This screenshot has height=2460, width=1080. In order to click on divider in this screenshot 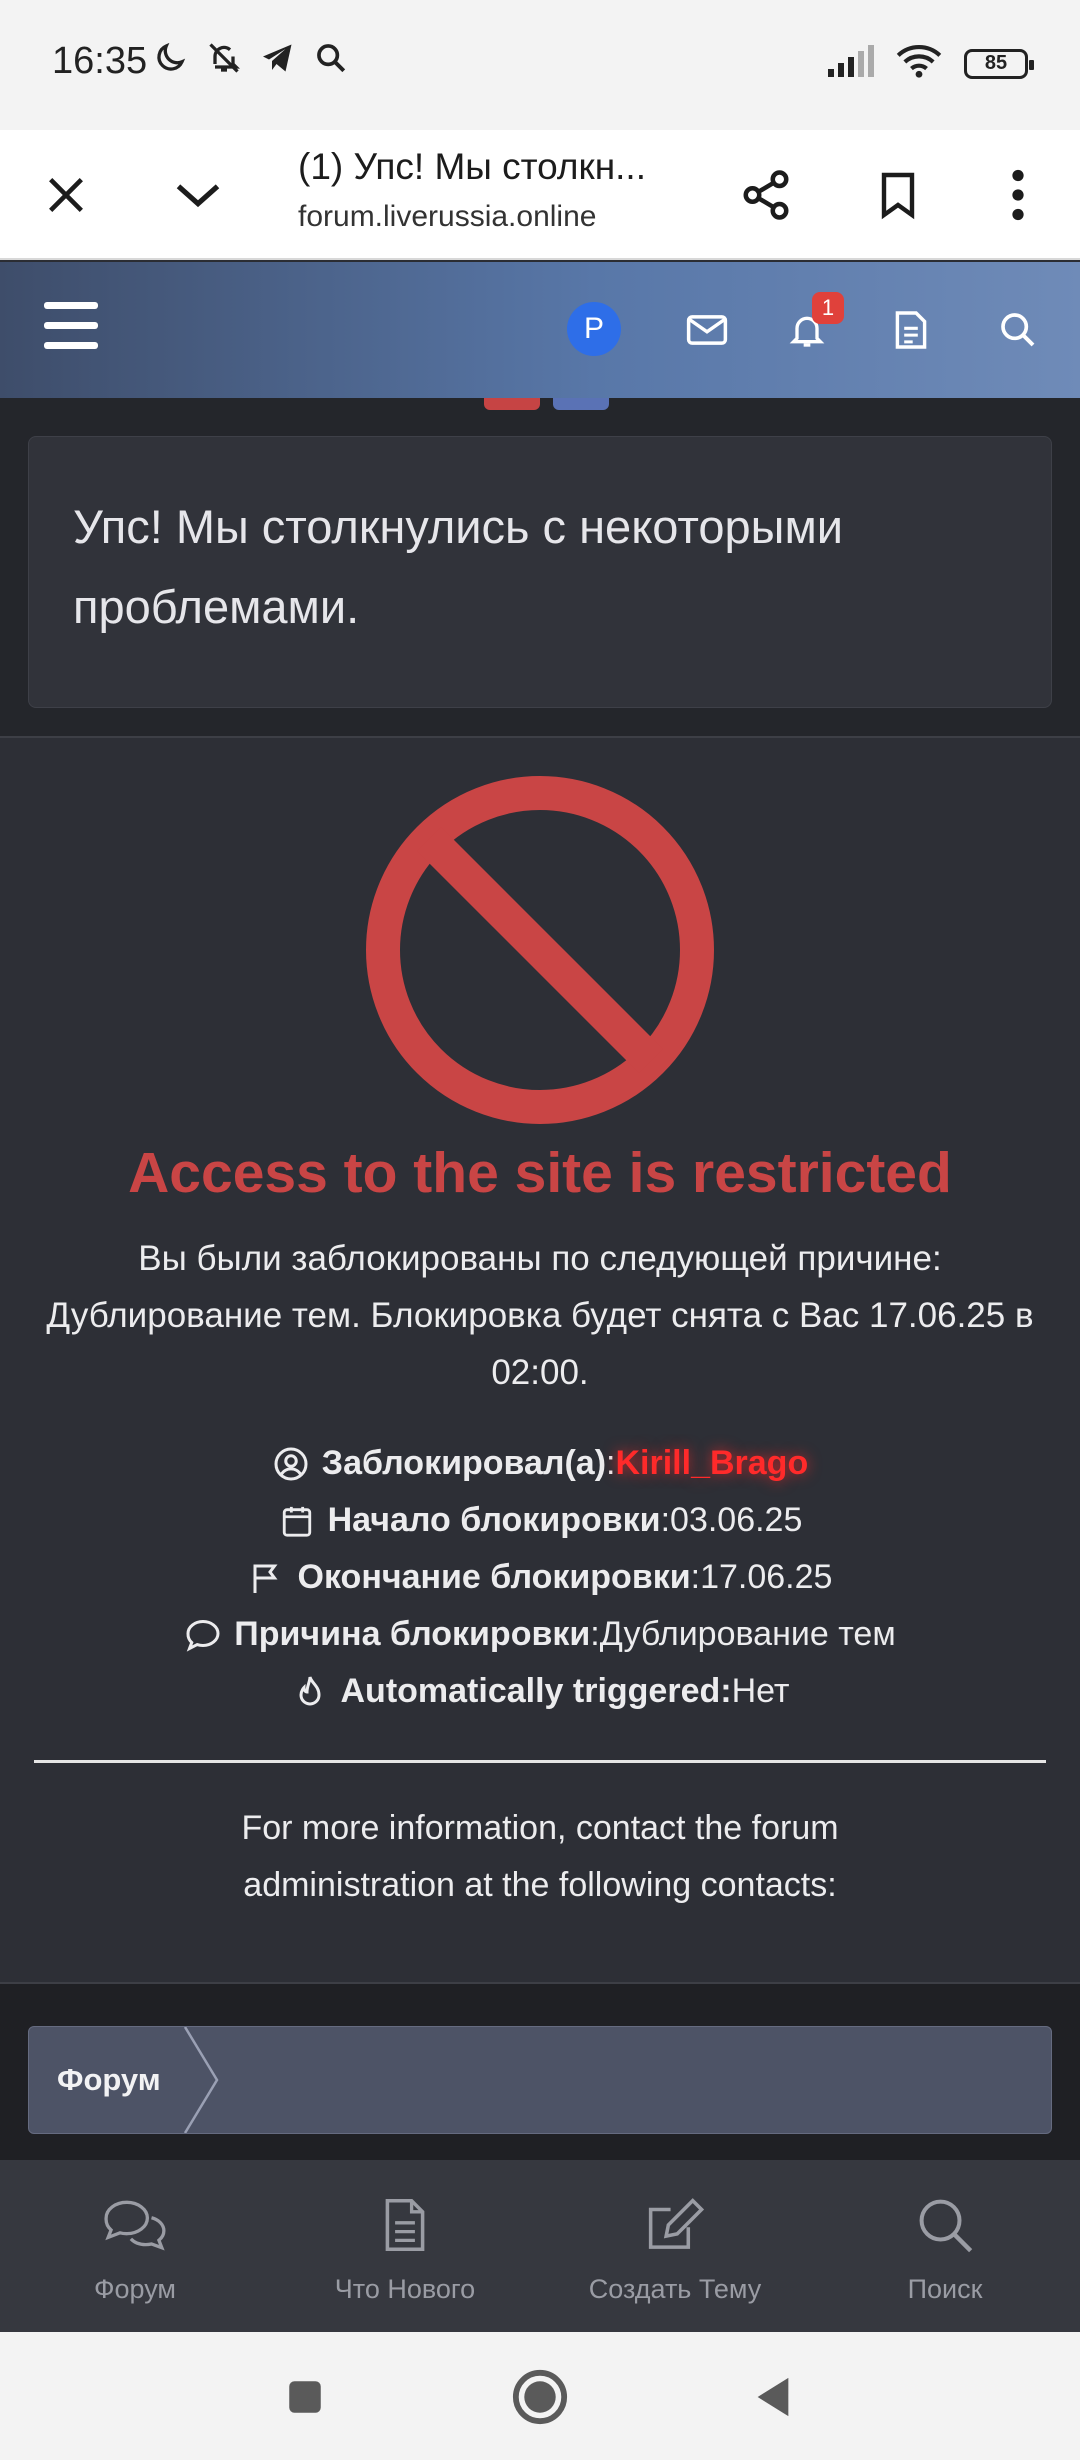, I will do `click(540, 1761)`.